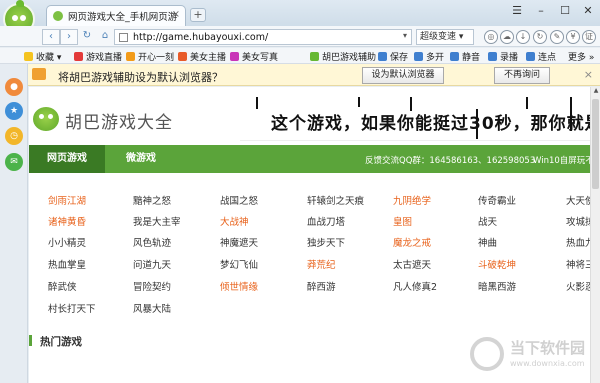 The height and width of the screenshot is (383, 600). What do you see at coordinates (503, 56) in the screenshot?
I see `bookmark-record: 录播` at bounding box center [503, 56].